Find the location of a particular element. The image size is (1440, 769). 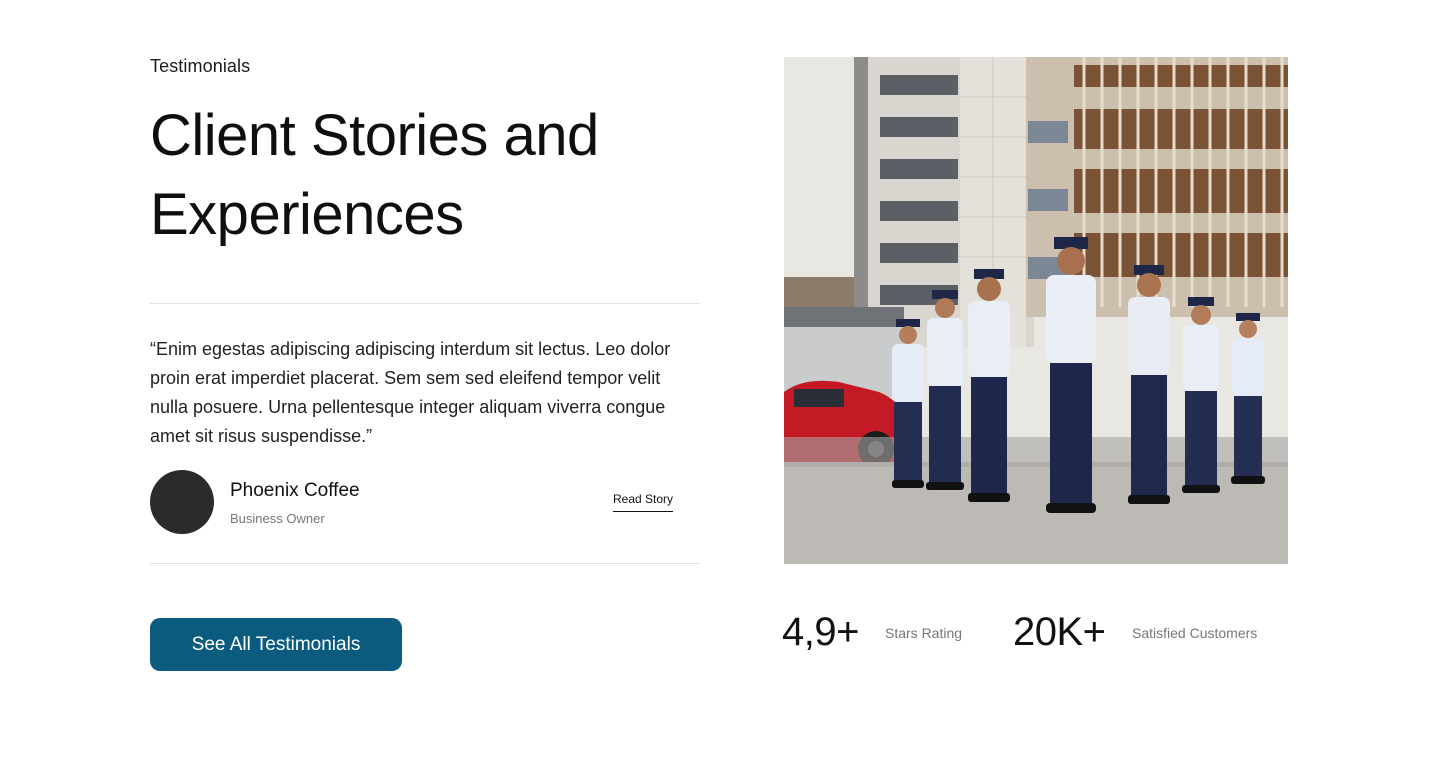

author-name: Phoenix Coffee is located at coordinates (295, 490).